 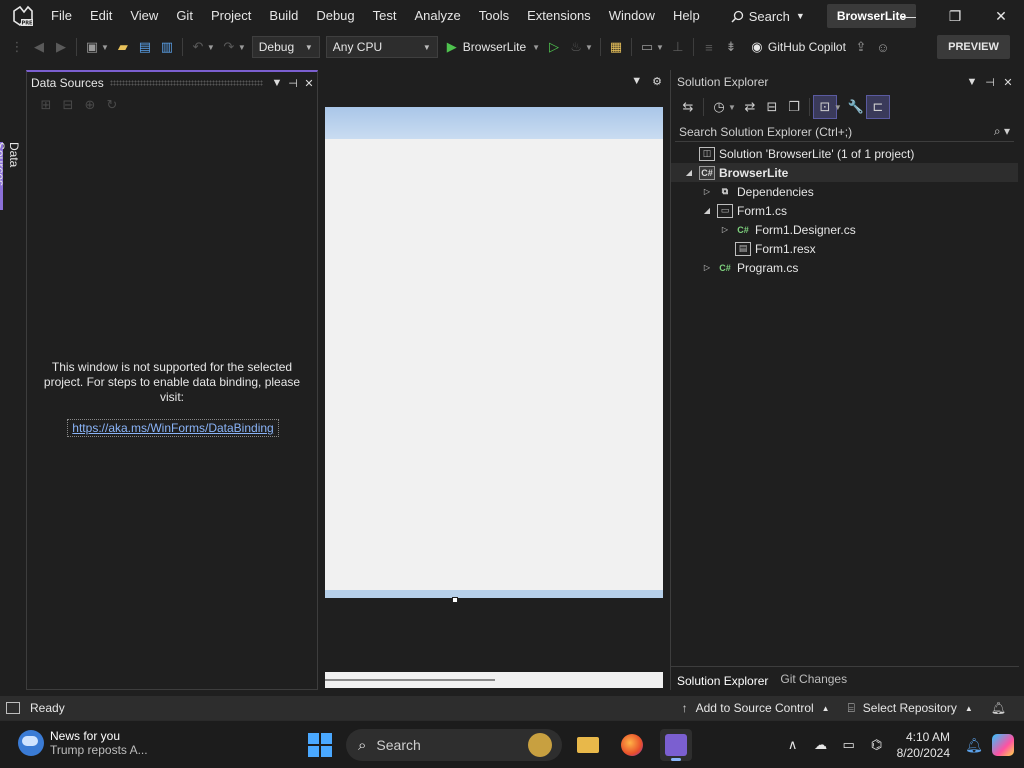 What do you see at coordinates (844, 229) in the screenshot?
I see `tree-row-form1-designer: ▷ C# Form1.Designer.cs` at bounding box center [844, 229].